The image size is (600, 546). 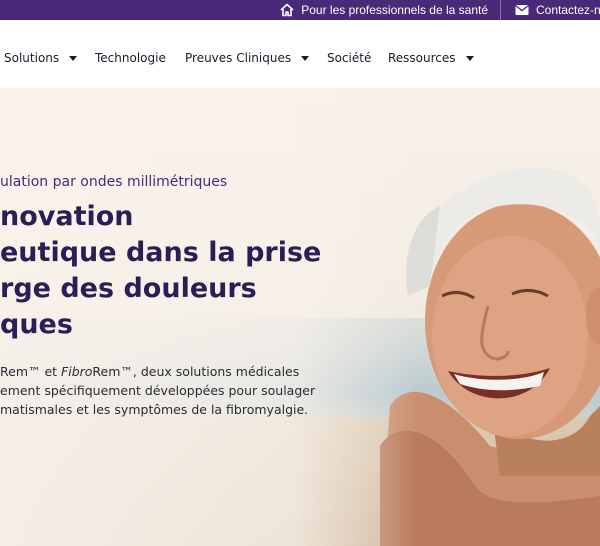 What do you see at coordinates (394, 10) in the screenshot?
I see `professionals-label: Pour les professionnels de la santé` at bounding box center [394, 10].